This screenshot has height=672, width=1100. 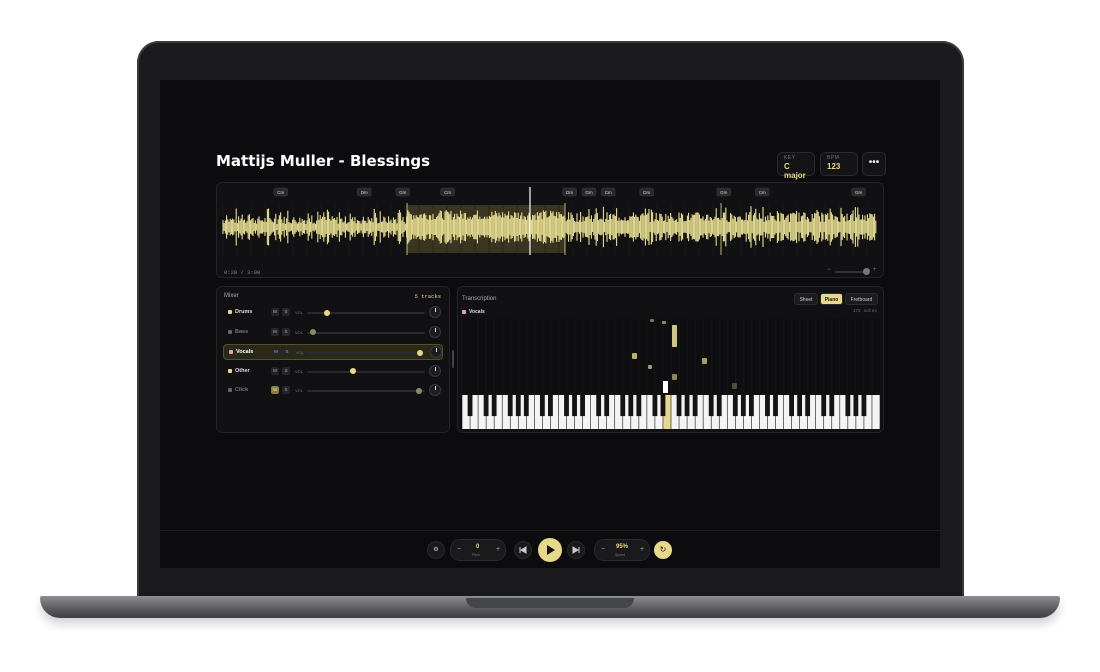 I want to click on zoom-in-icon: +, so click(x=875, y=270).